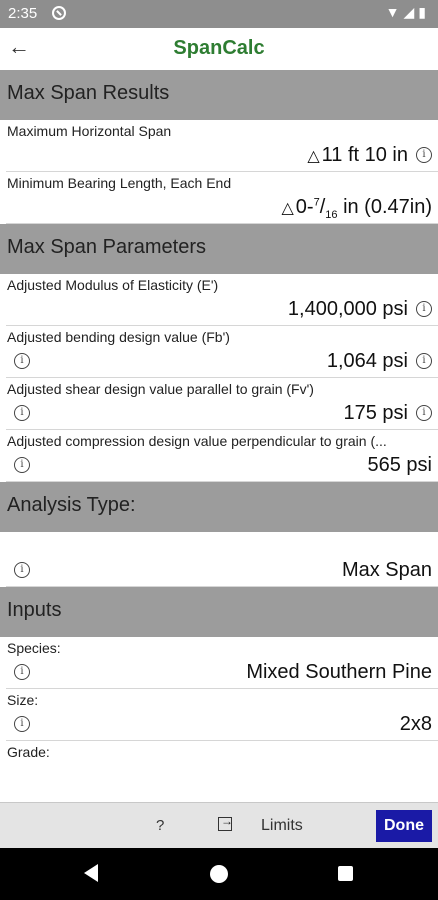 This screenshot has height=900, width=438. I want to click on nav-home-icon, so click(219, 874).